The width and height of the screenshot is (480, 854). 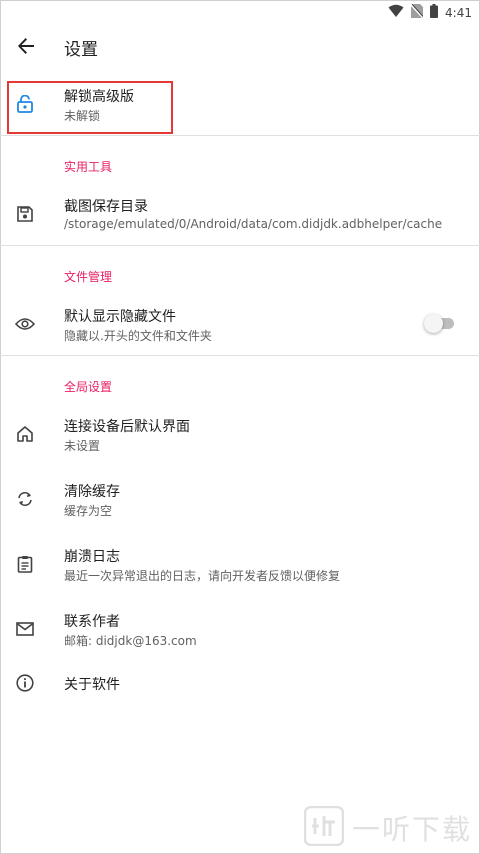 I want to click on watermark-text: 一听下载, so click(x=411, y=829).